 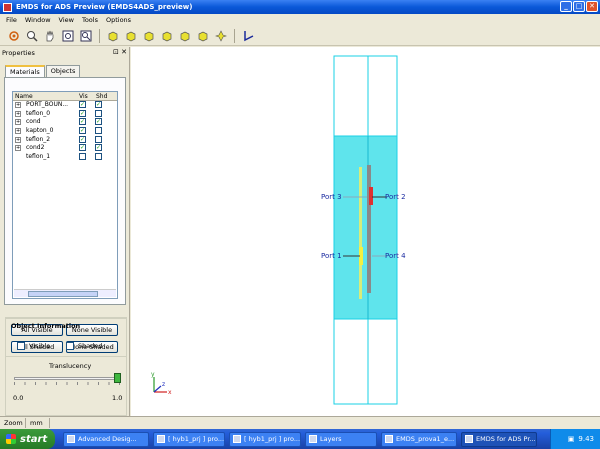 What do you see at coordinates (592, 6) in the screenshot?
I see `close-button: ✕` at bounding box center [592, 6].